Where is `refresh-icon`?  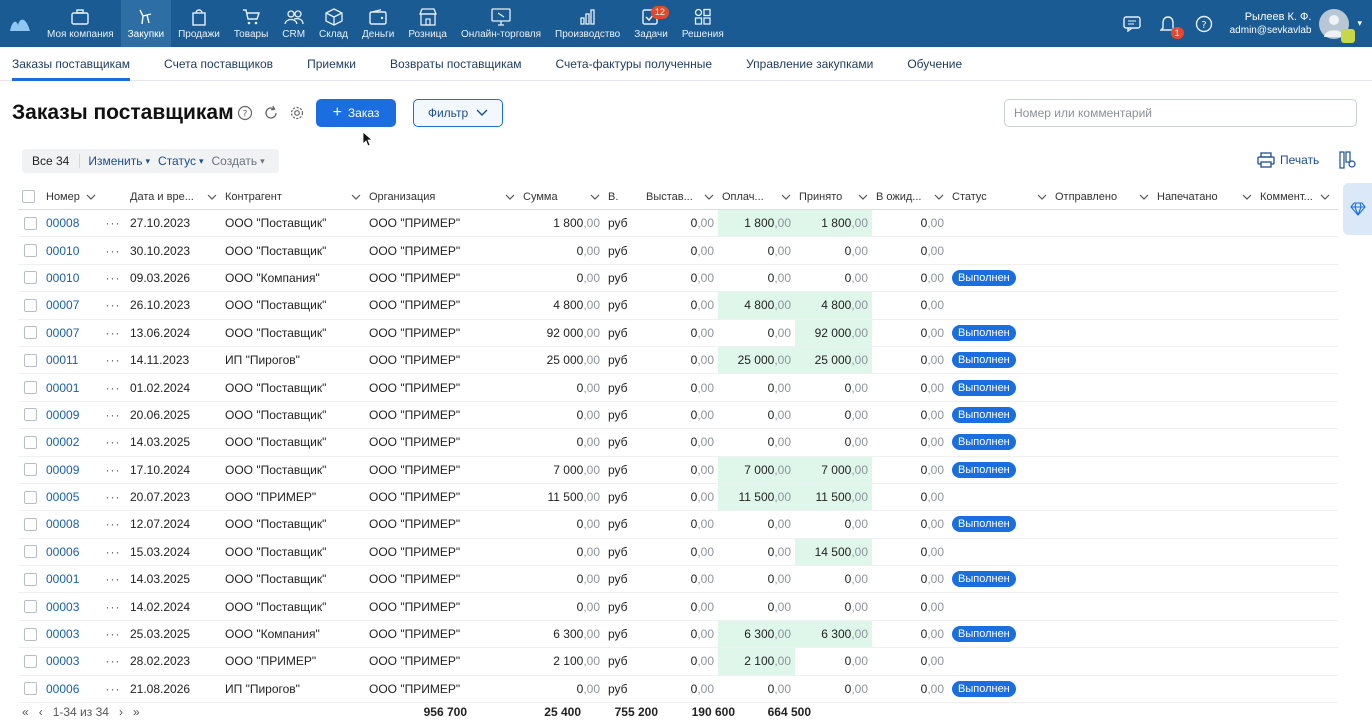 refresh-icon is located at coordinates (271, 113).